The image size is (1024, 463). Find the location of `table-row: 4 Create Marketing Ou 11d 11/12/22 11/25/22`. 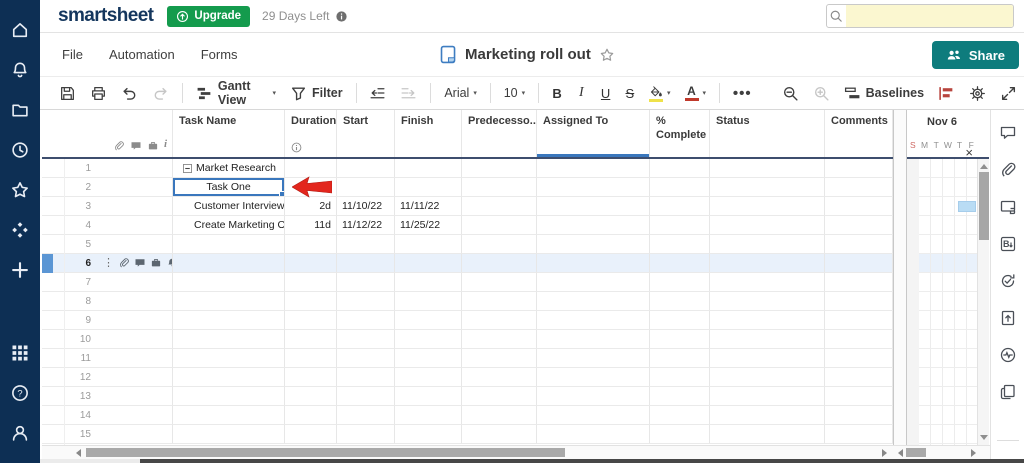

table-row: 4 Create Marketing Ou 11d 11/12/22 11/25/22 is located at coordinates (515, 225).